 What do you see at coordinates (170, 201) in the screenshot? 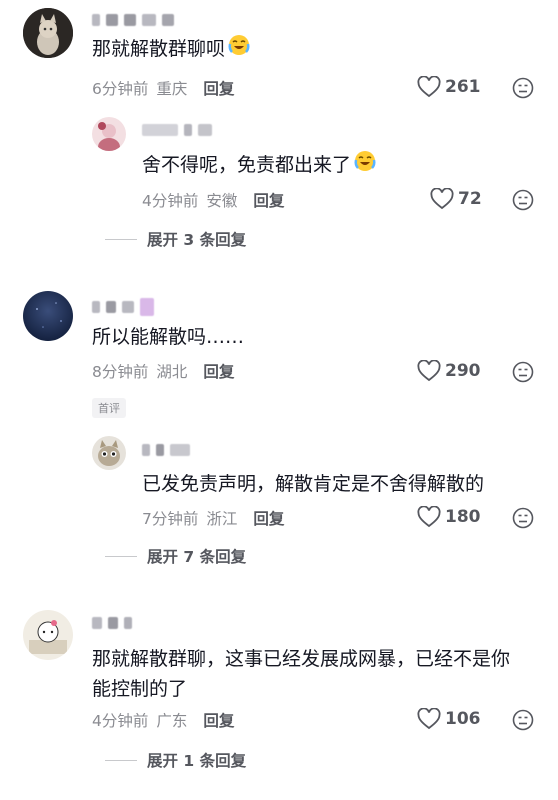
I see `reply-time: 4分钟前` at bounding box center [170, 201].